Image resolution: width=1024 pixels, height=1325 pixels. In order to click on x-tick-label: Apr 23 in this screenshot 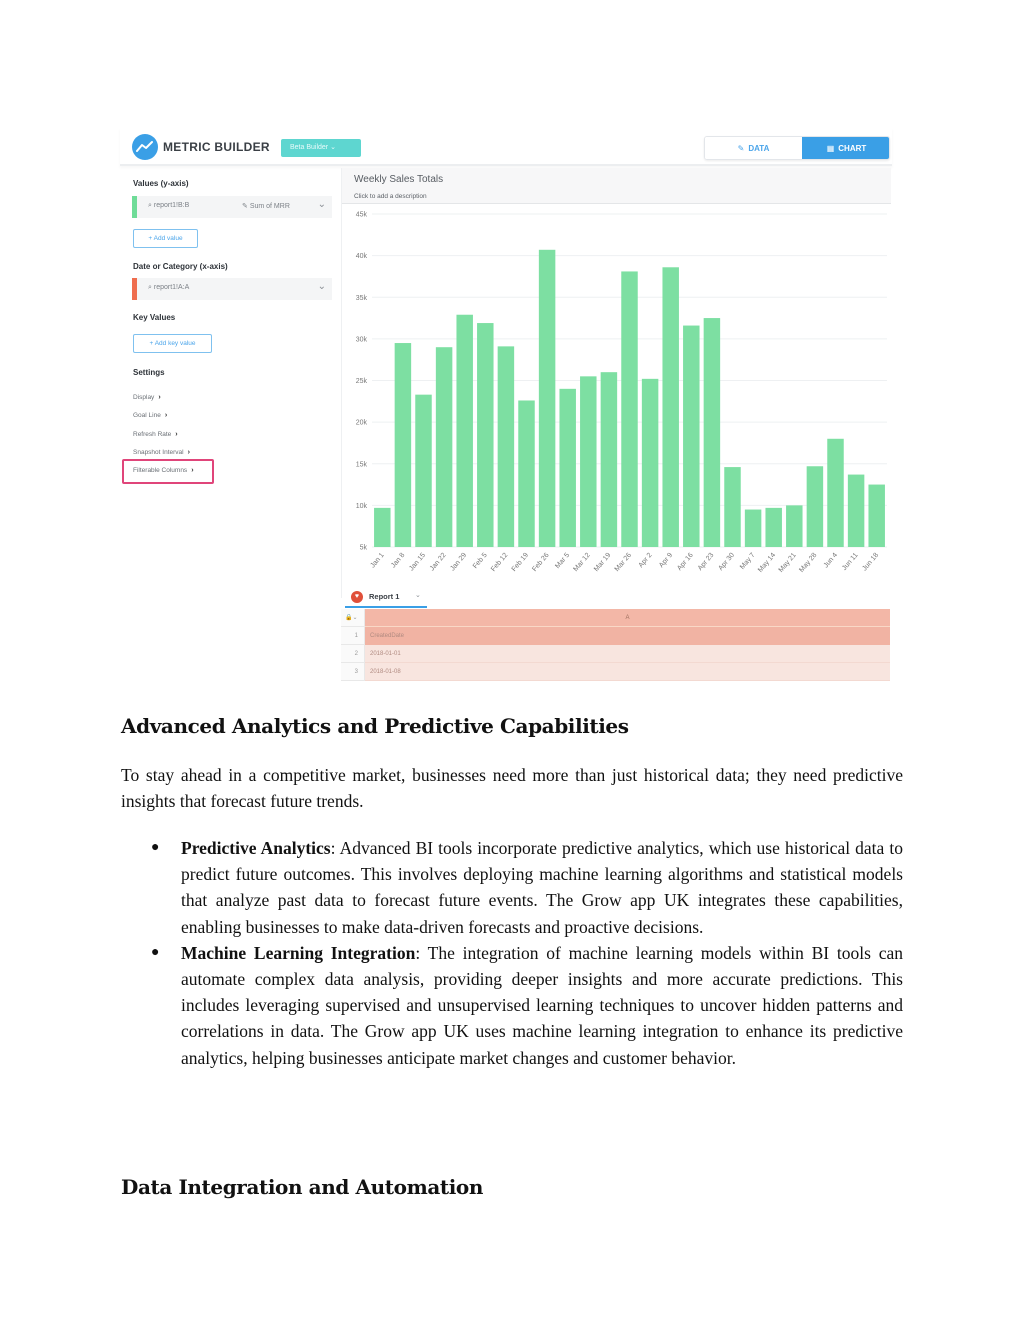, I will do `click(706, 562)`.